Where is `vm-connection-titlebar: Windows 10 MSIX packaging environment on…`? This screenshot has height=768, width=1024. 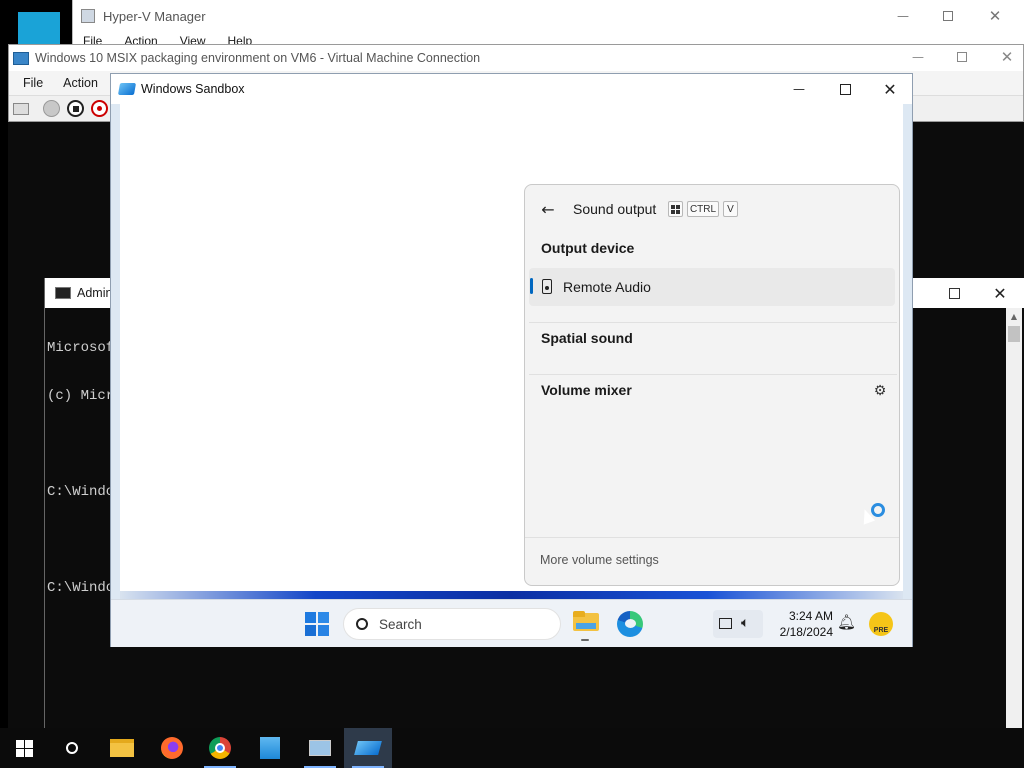
vm-connection-titlebar: Windows 10 MSIX packaging environment on… is located at coordinates (516, 58).